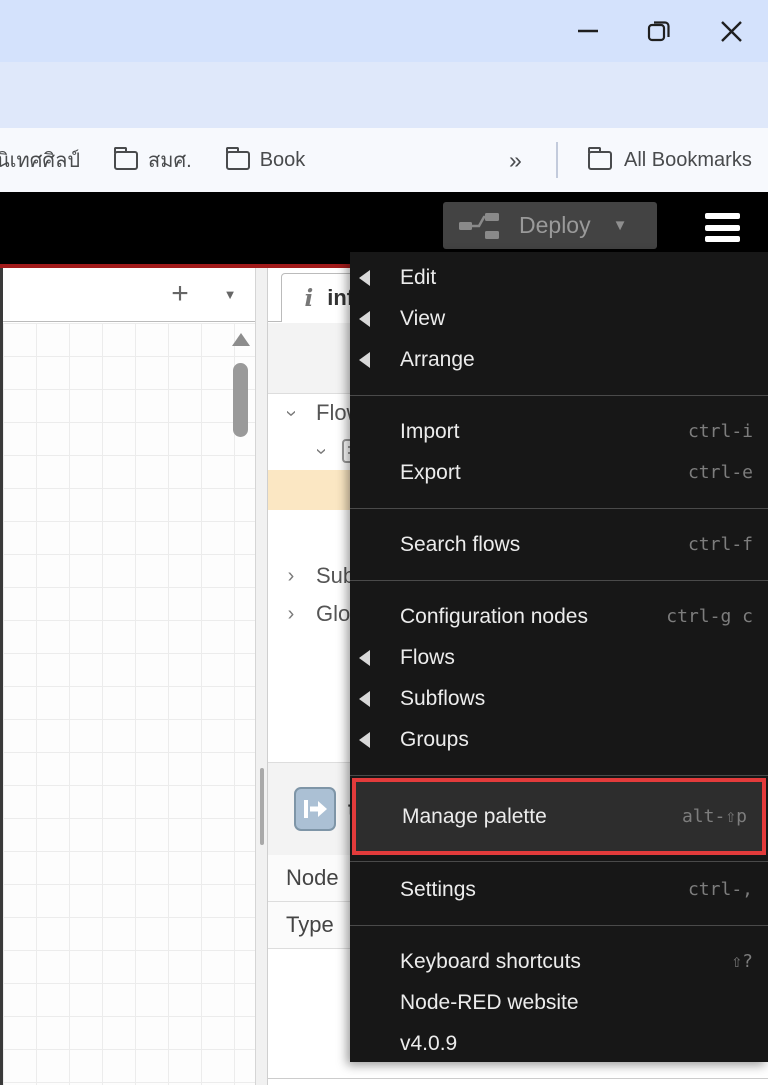  Describe the element at coordinates (559, 318) in the screenshot. I see `menu-item-view: View` at that location.